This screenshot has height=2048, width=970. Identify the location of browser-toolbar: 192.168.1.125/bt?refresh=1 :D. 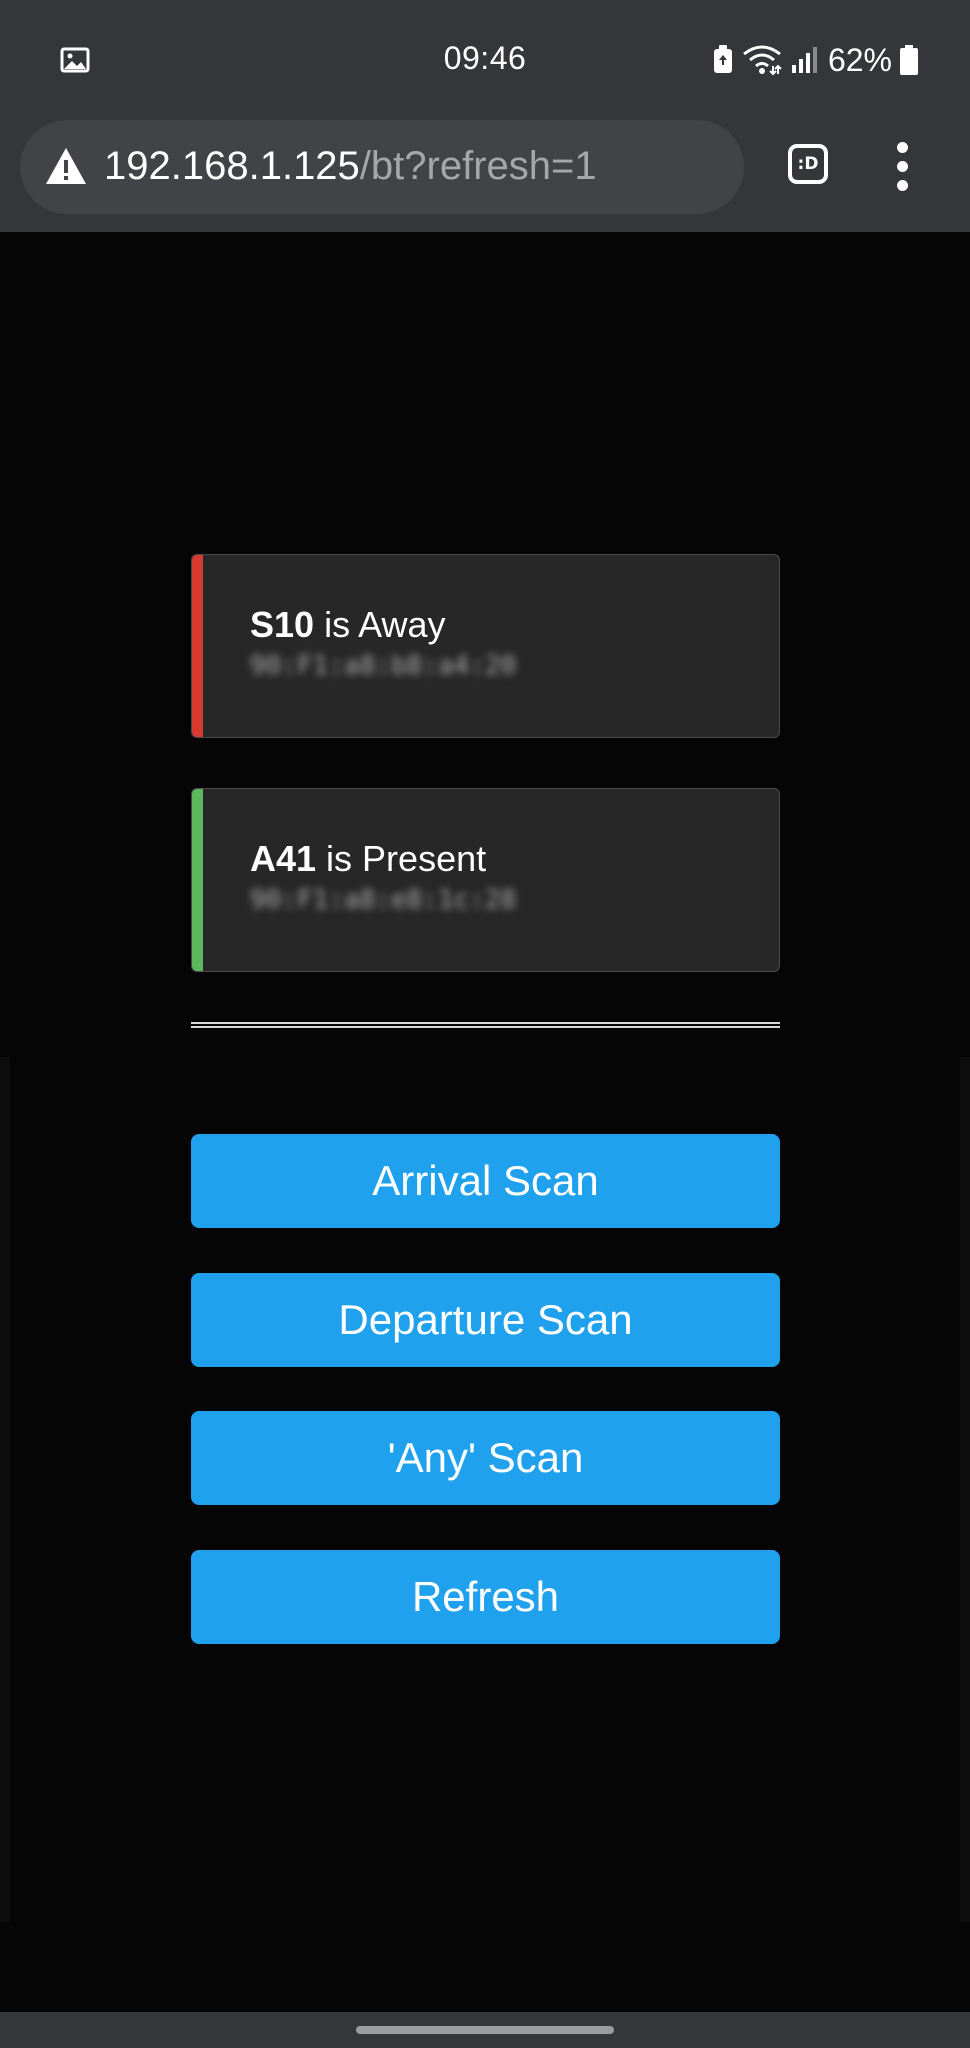
(485, 176).